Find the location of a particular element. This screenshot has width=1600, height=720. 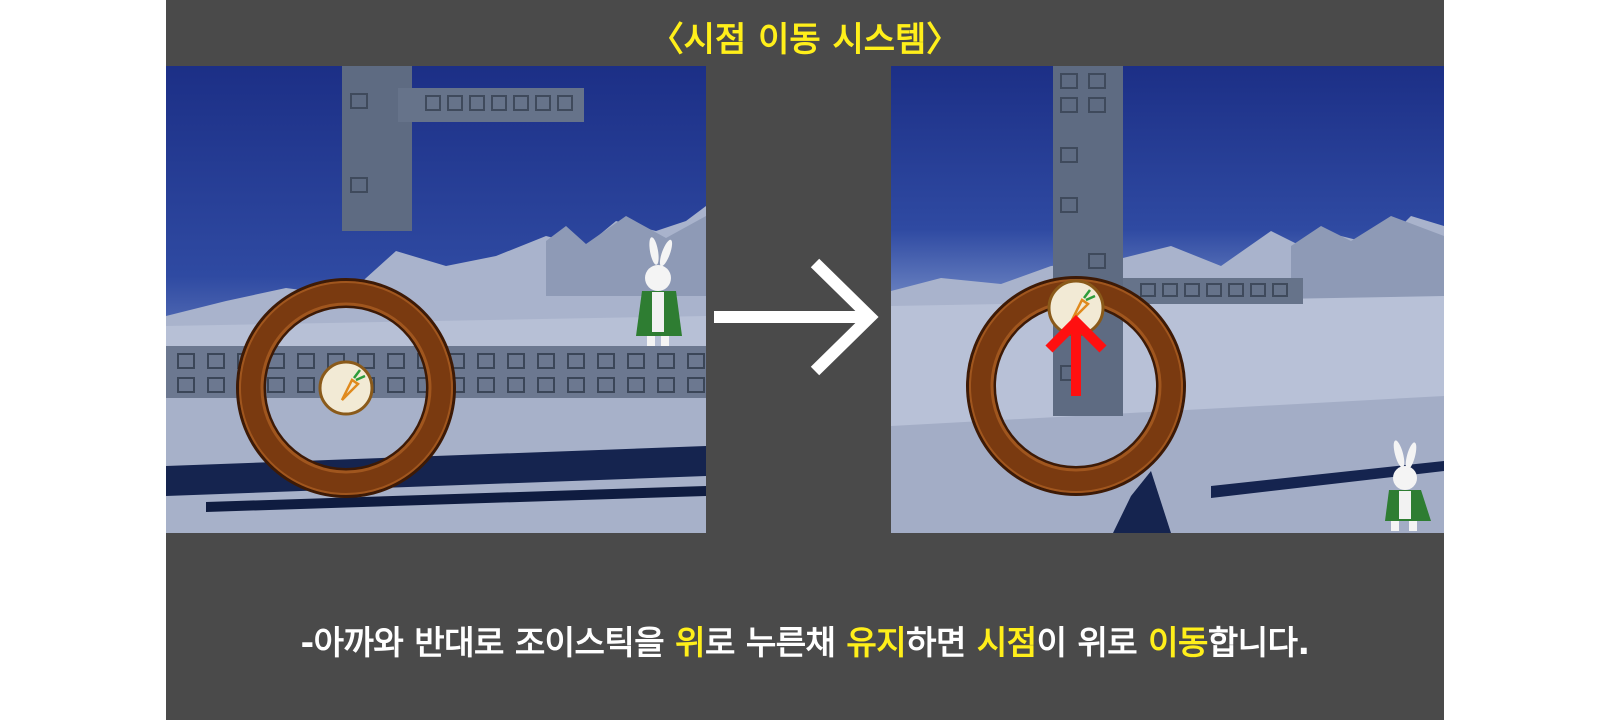

caption-highlight: 유지 is located at coordinates (876, 642).